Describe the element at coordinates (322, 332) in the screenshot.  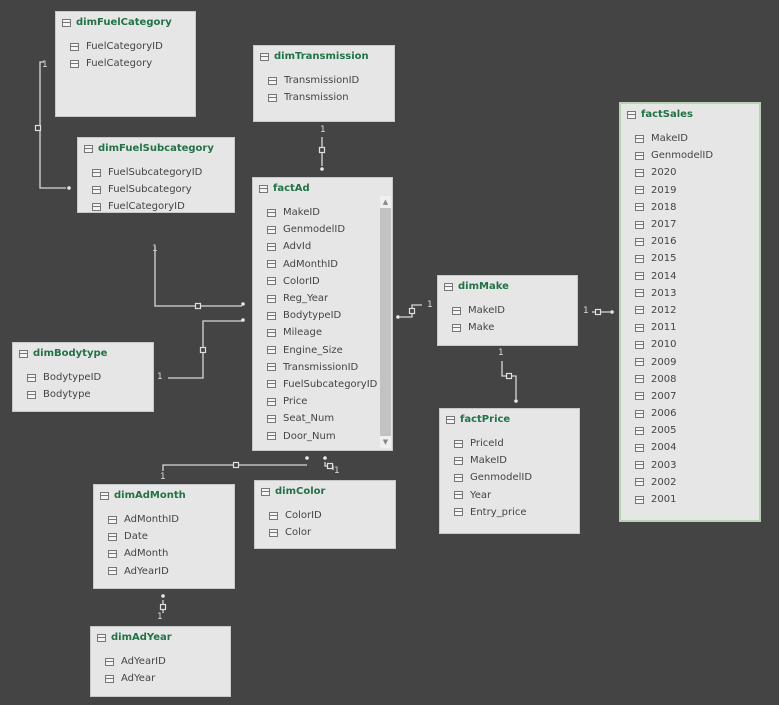
I see `column-item: Mileage` at that location.